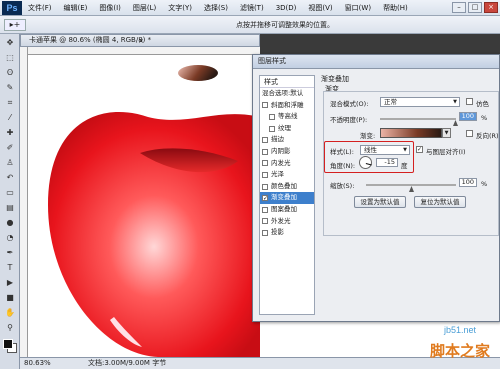 The width and height of the screenshot is (500, 369). What do you see at coordinates (10, 327) in the screenshot?
I see `zoom-tool-icon: ⚲` at bounding box center [10, 327].